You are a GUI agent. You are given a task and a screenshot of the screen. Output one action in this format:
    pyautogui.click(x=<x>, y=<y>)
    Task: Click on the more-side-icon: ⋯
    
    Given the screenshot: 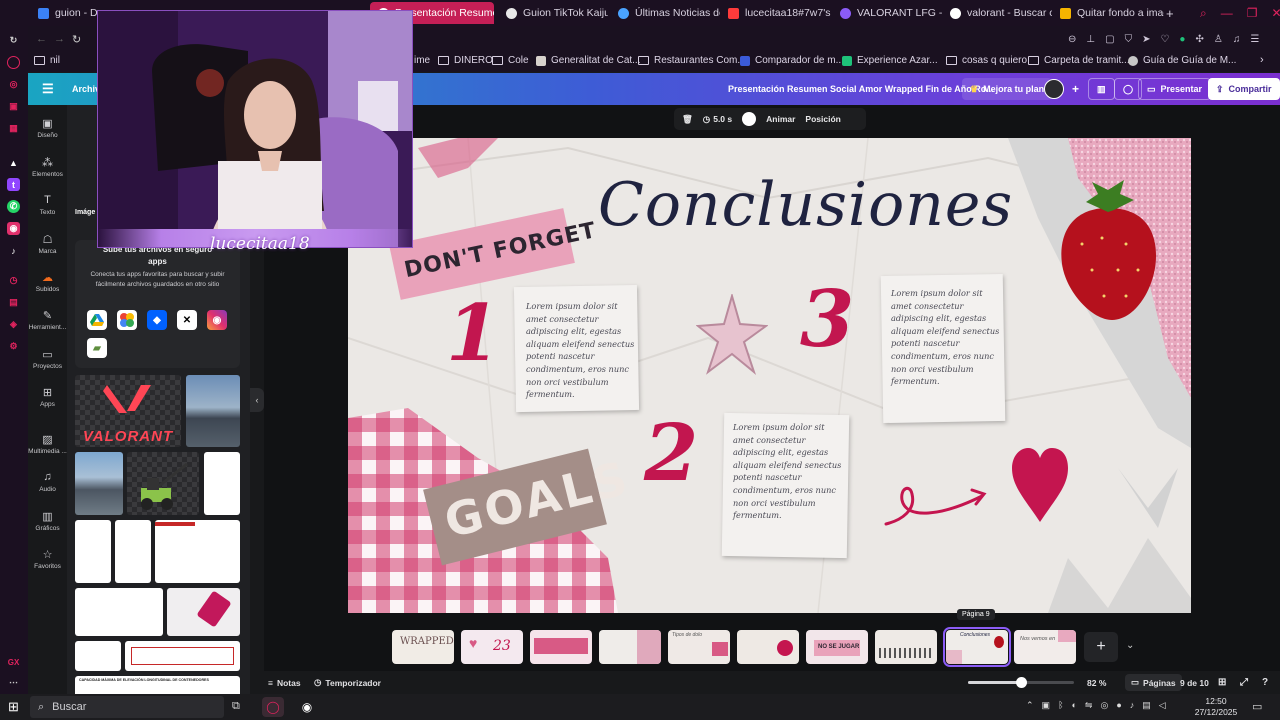 What is the action you would take?
    pyautogui.click(x=13, y=682)
    